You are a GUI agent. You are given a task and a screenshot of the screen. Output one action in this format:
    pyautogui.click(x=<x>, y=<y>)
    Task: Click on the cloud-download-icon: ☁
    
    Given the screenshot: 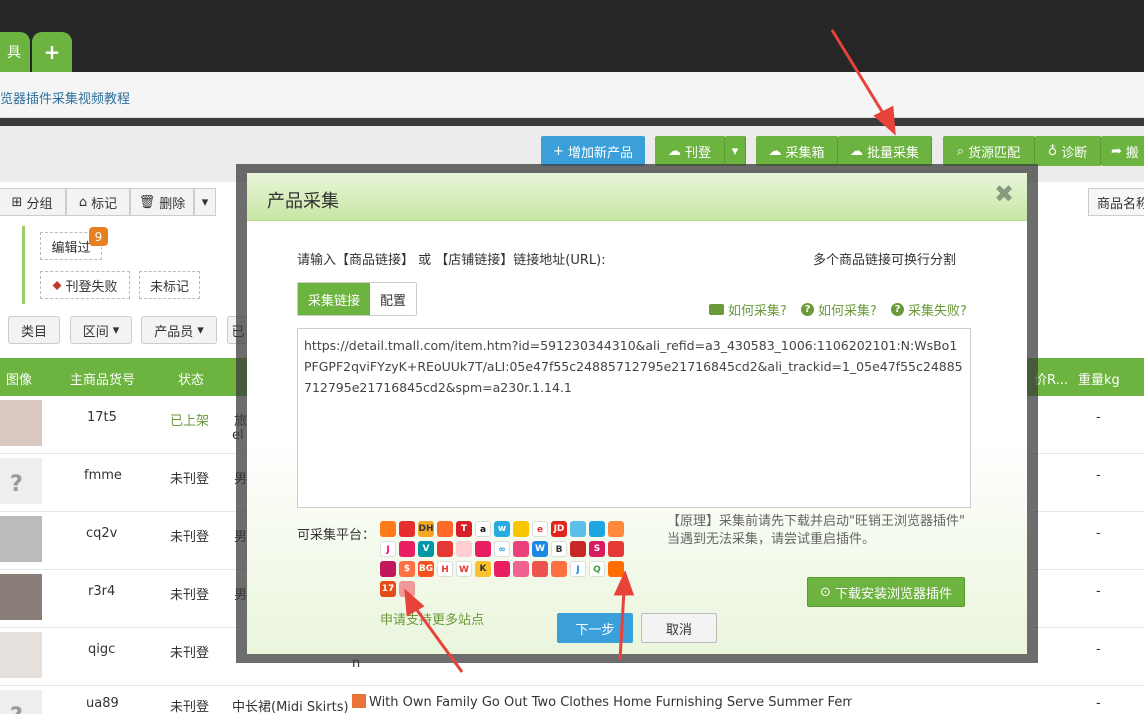 What is the action you would take?
    pyautogui.click(x=856, y=151)
    